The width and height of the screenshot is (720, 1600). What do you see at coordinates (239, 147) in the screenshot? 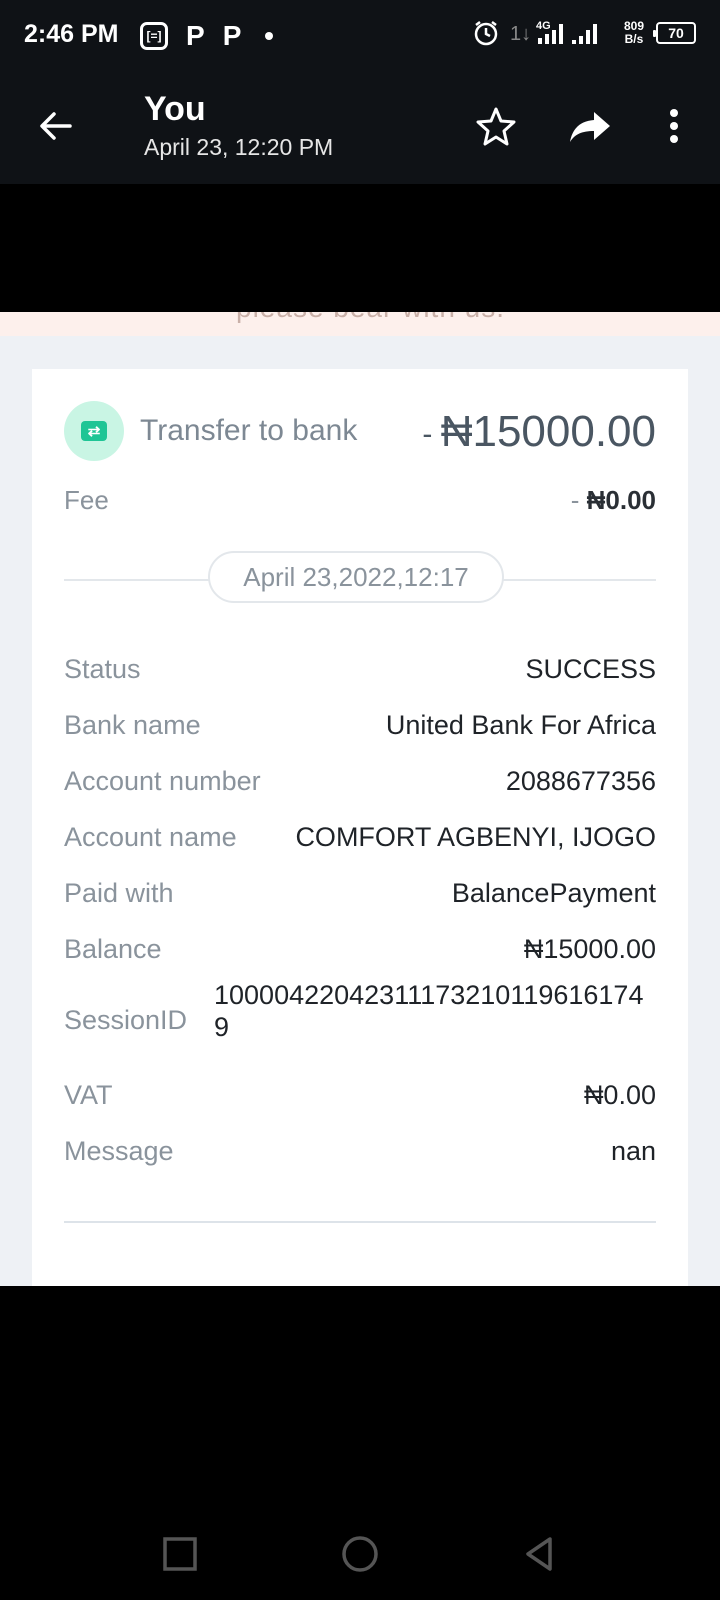
I see `page-subtitle: April 23, 12:20 PM` at bounding box center [239, 147].